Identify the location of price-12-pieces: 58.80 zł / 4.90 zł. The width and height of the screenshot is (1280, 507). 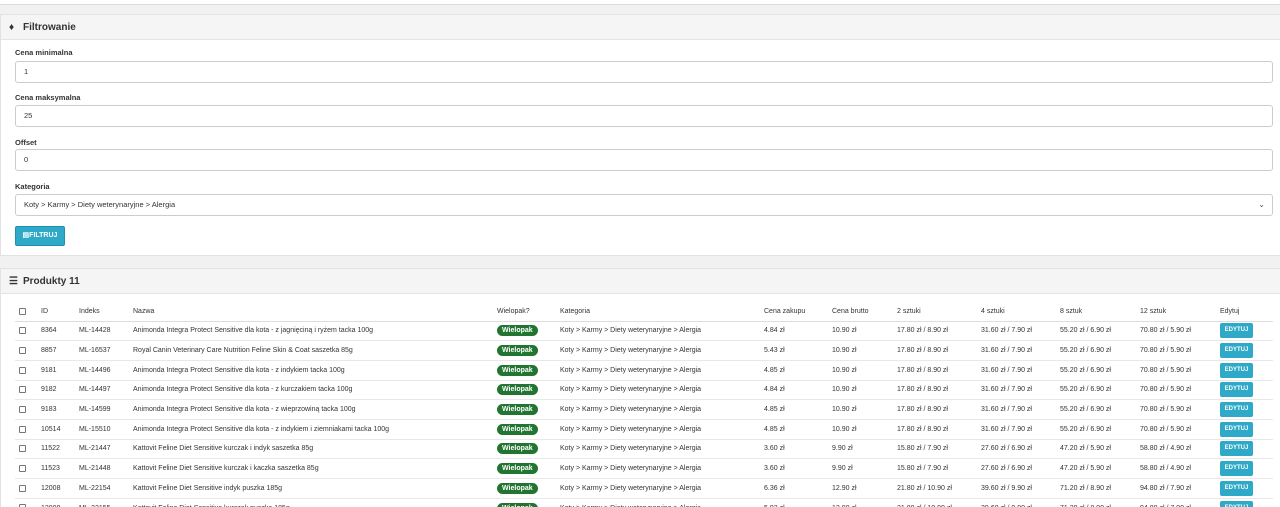
(1176, 449).